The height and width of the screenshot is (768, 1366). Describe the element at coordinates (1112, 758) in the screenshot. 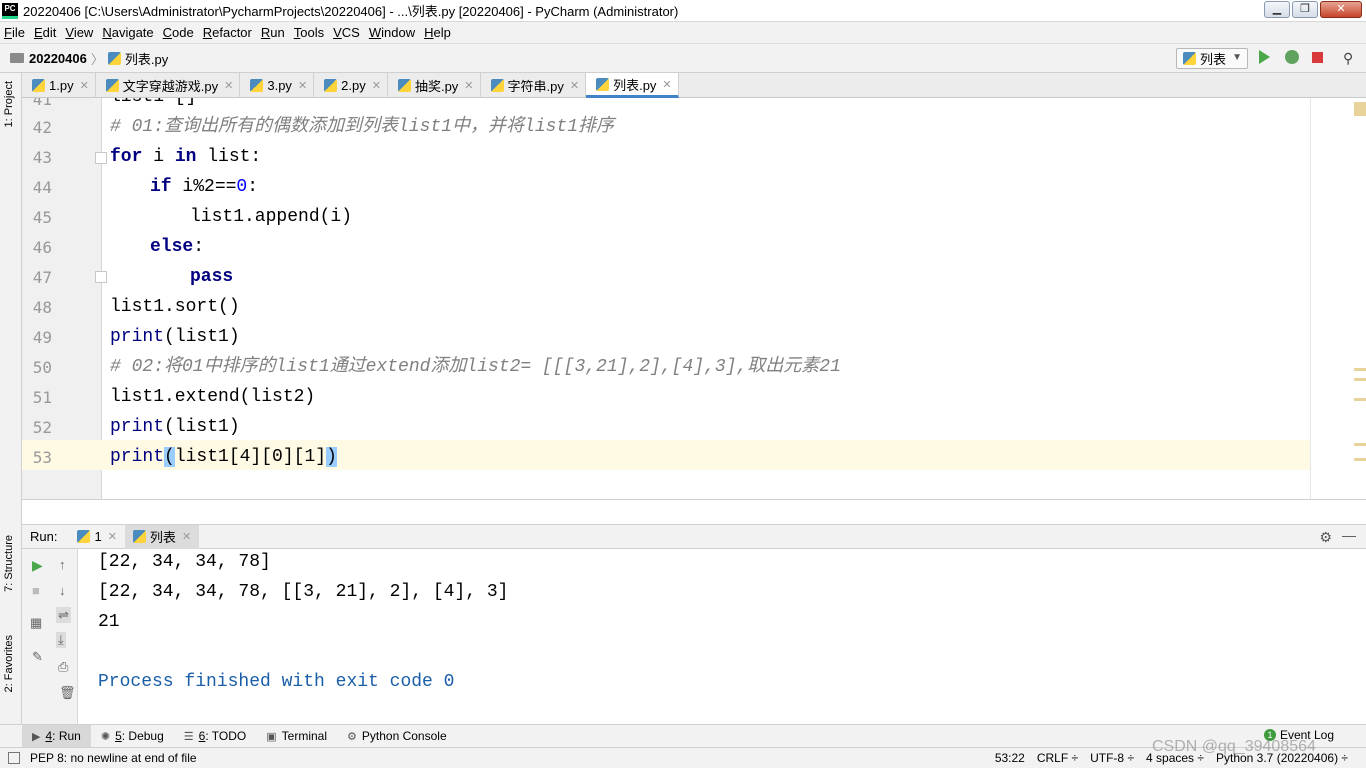

I see `file-encoding: UTF-8 ÷` at that location.